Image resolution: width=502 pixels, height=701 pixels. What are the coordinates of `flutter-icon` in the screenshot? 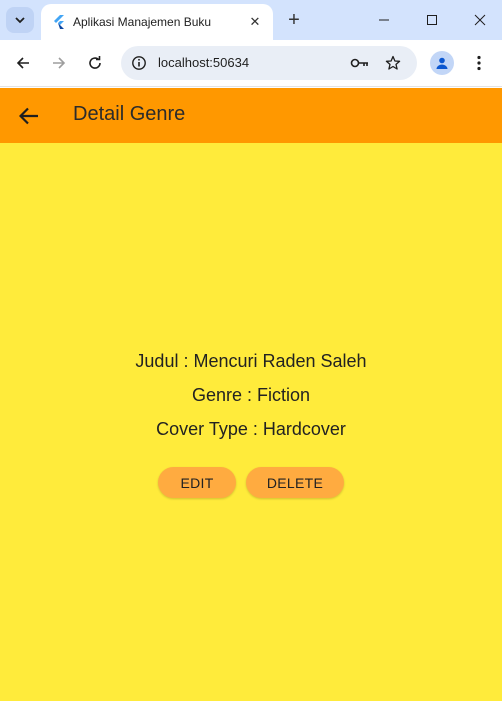 It's located at (59, 22).